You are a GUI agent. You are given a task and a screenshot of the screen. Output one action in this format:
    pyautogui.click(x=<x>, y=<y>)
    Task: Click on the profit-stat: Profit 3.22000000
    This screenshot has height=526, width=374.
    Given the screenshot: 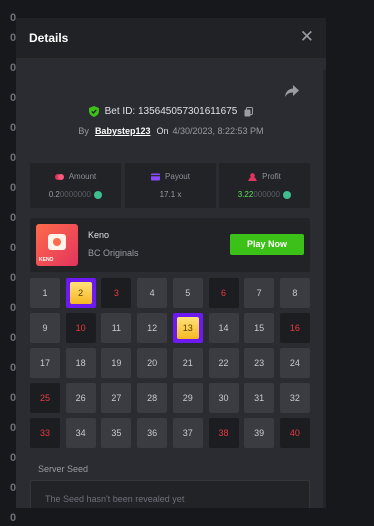 What is the action you would take?
    pyautogui.click(x=264, y=185)
    